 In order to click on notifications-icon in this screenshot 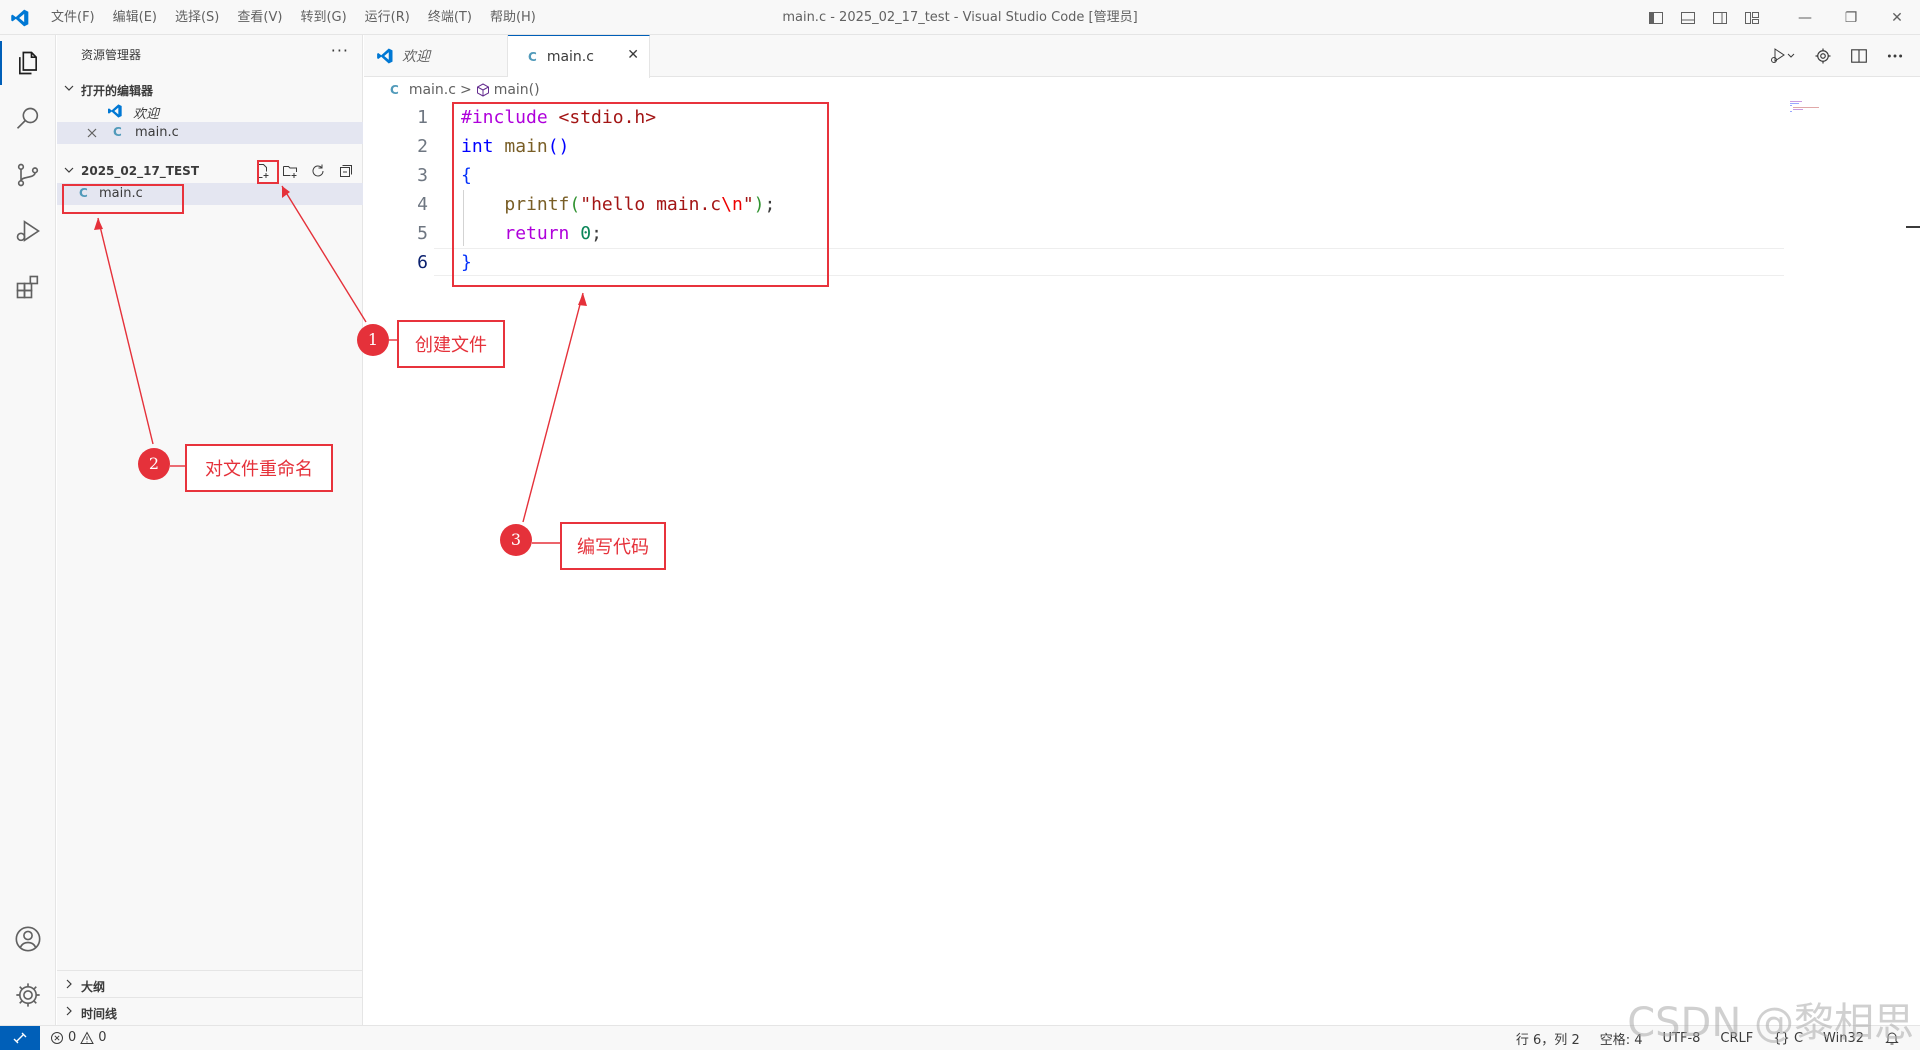, I will do `click(1892, 1038)`.